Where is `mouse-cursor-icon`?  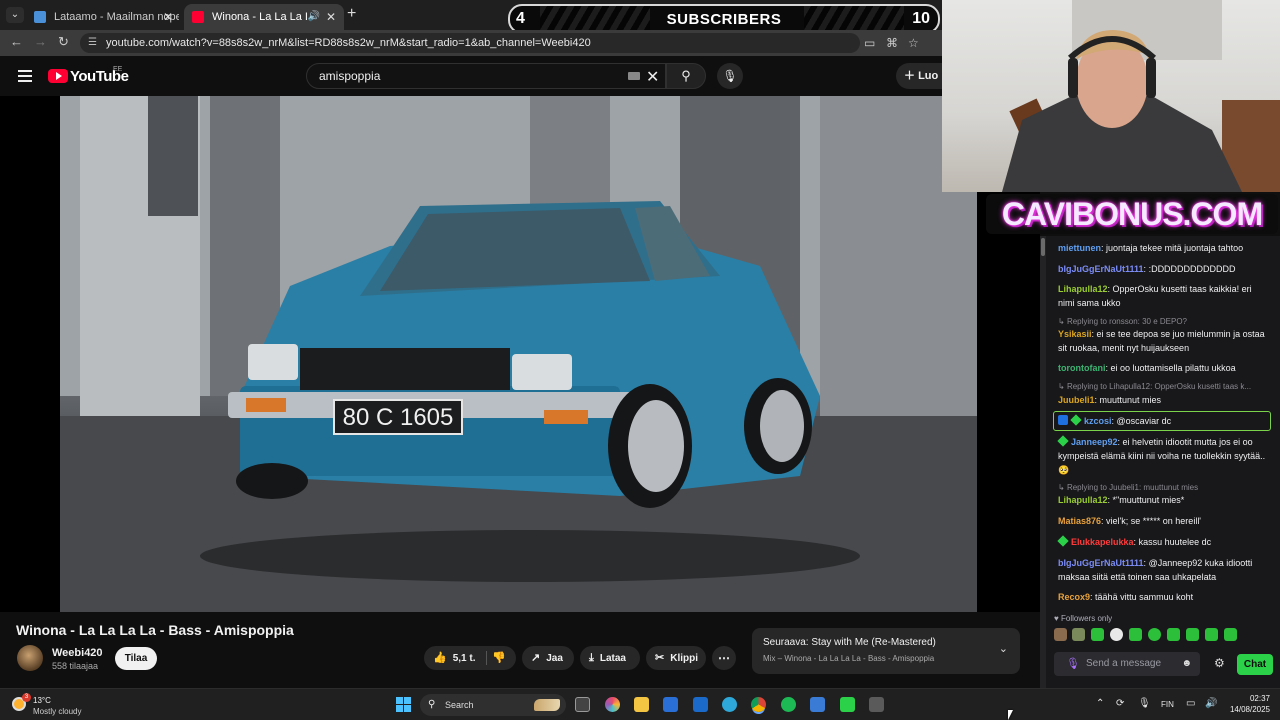 mouse-cursor-icon is located at coordinates (1010, 715).